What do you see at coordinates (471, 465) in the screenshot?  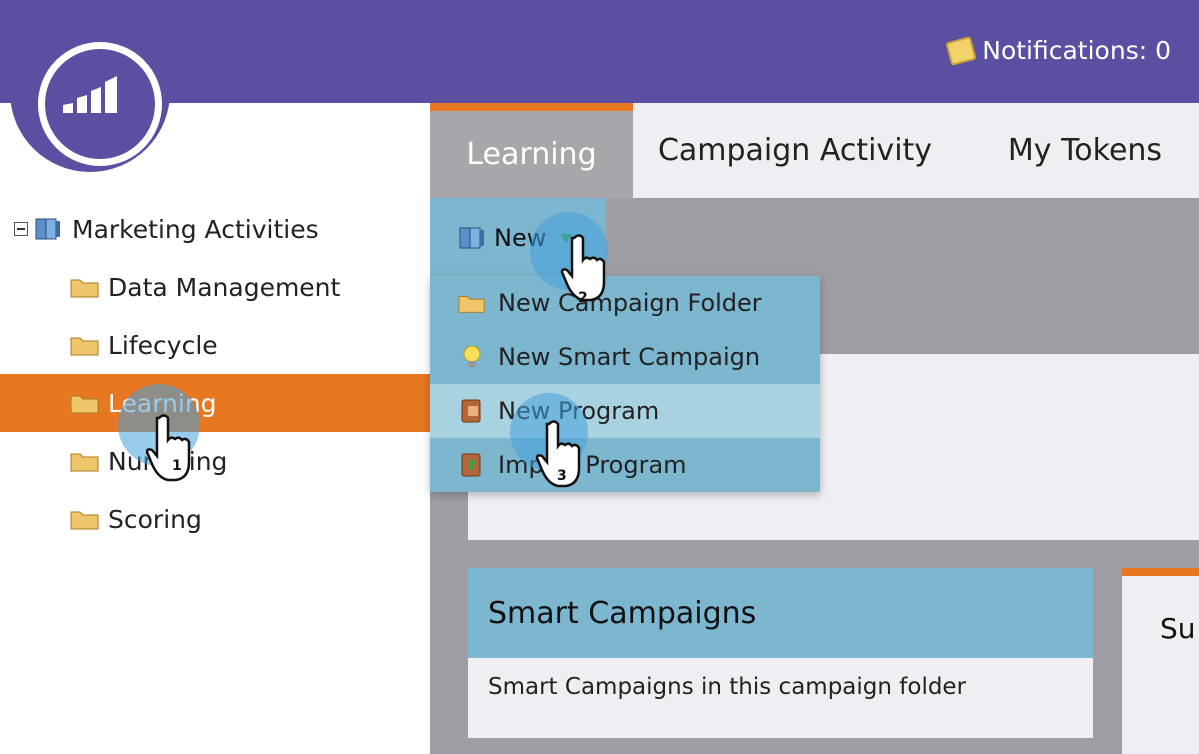 I see `import-icon` at bounding box center [471, 465].